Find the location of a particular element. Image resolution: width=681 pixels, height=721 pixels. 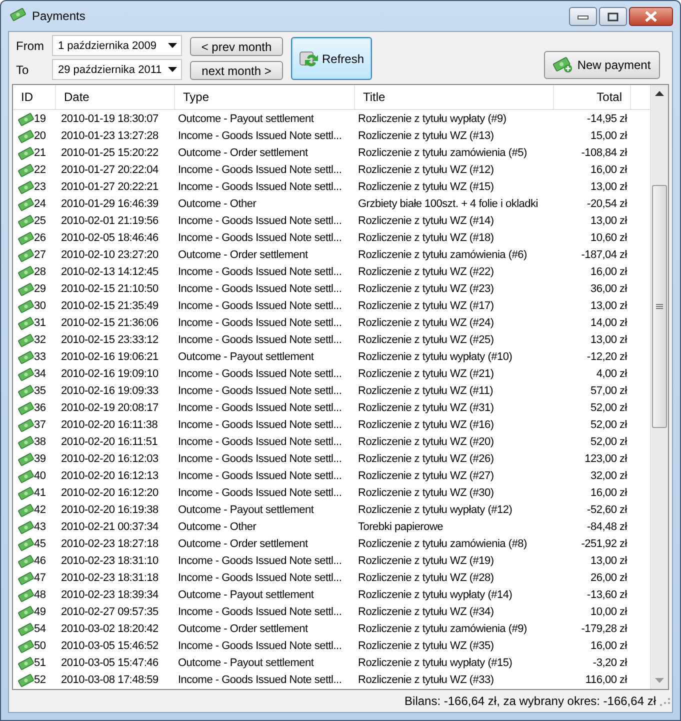

table-cell: 2010-01-19 18:30:07 is located at coordinates (109, 119).